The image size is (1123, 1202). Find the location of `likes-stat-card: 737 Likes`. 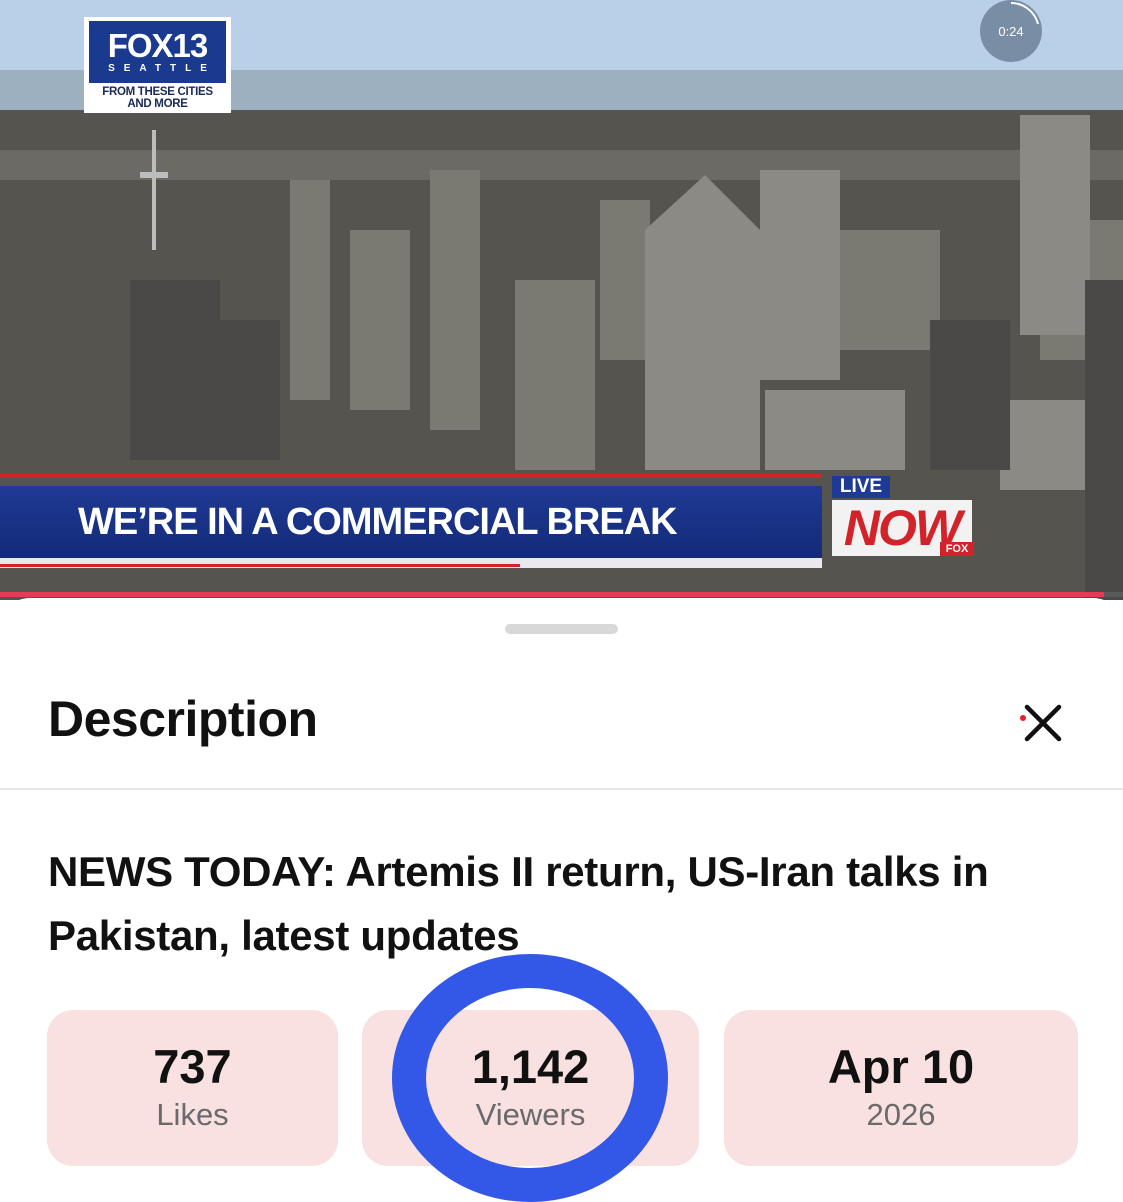

likes-stat-card: 737 Likes is located at coordinates (192, 1088).